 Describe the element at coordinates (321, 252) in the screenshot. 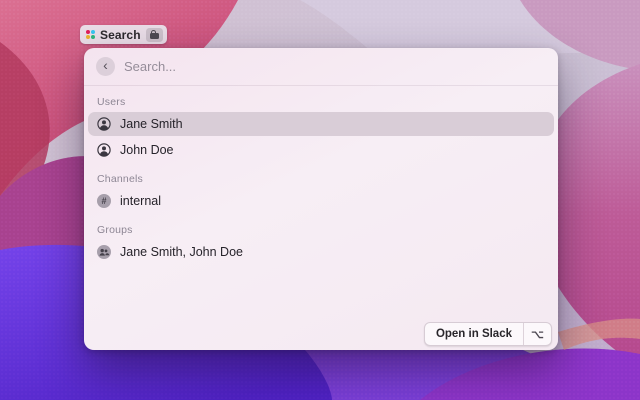

I see `list-item-group: Jane Smith, John Doe` at that location.